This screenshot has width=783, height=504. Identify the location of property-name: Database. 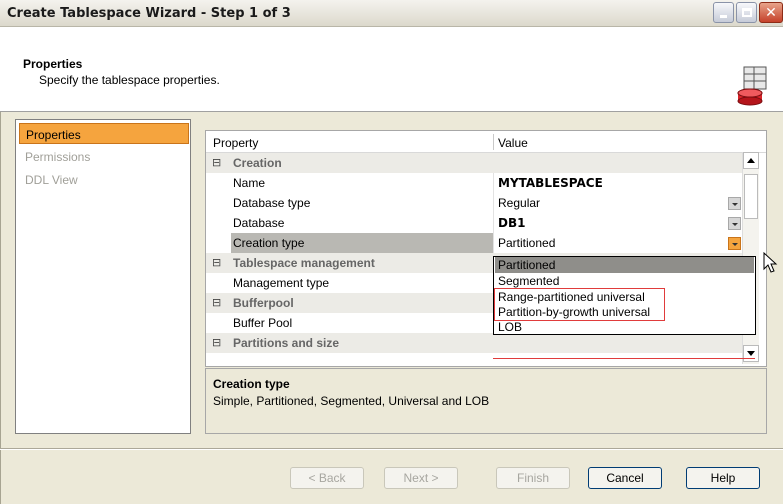
(259, 223).